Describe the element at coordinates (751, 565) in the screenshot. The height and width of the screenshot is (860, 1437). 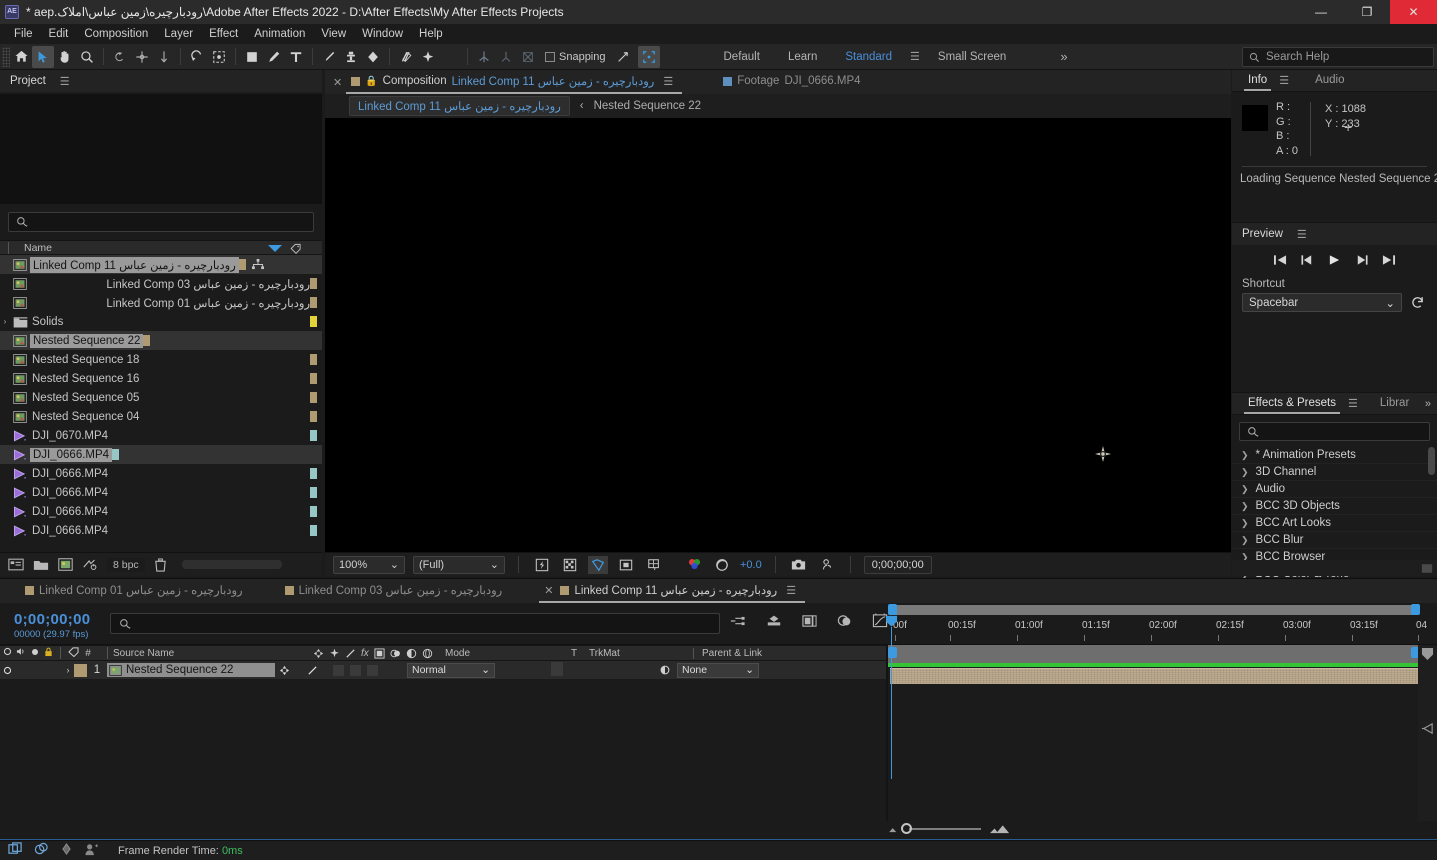
I see `exposure-value: +0.0` at that location.